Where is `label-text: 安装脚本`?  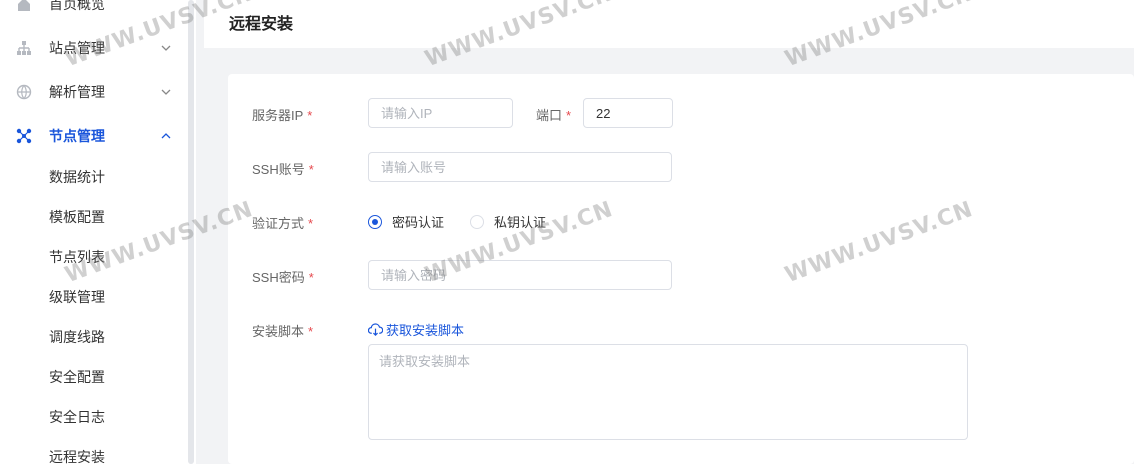 label-text: 安装脚本 is located at coordinates (278, 331).